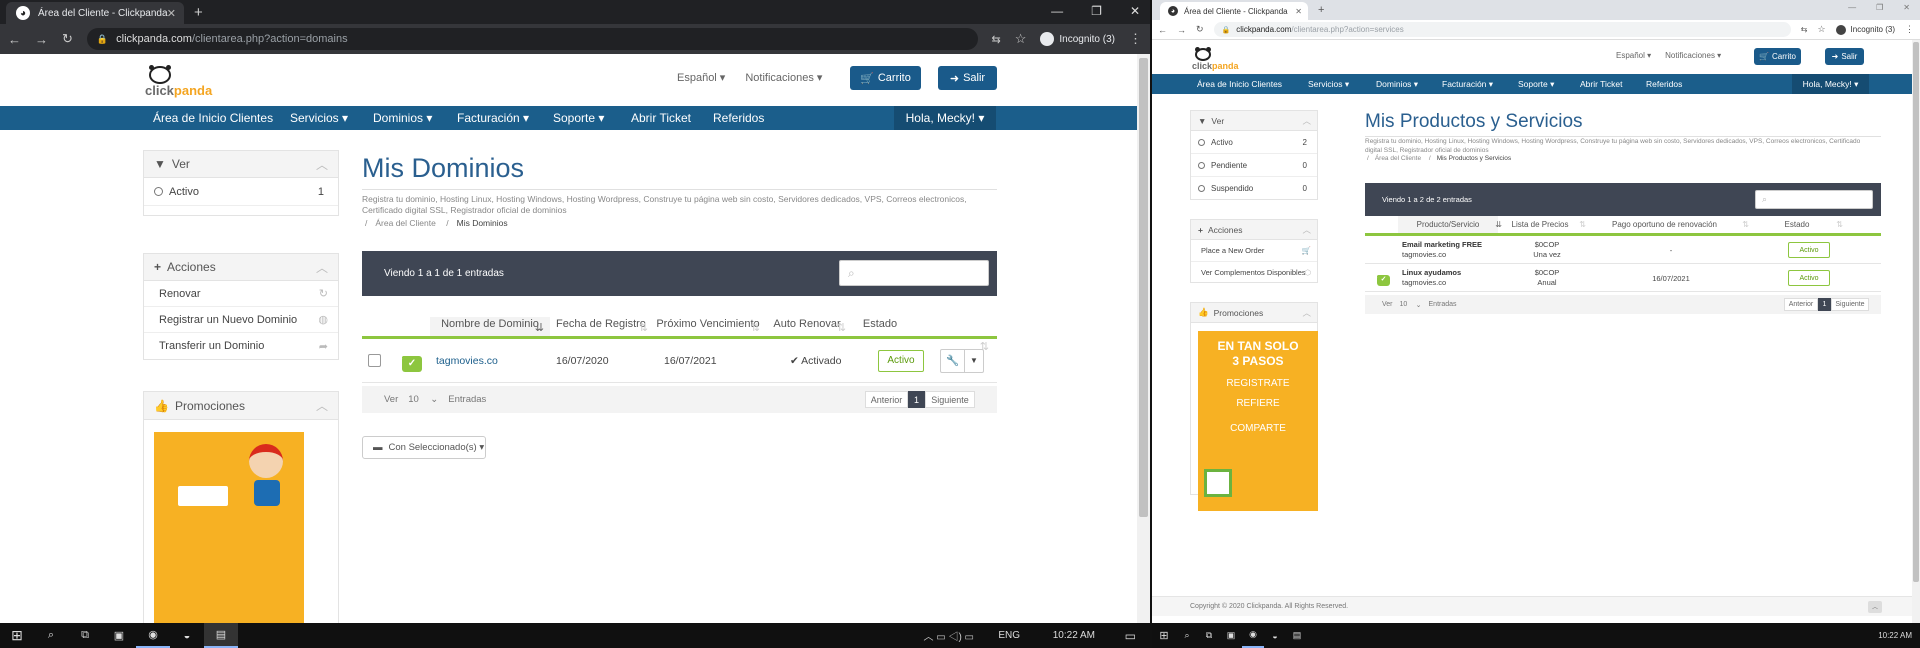 Image resolution: width=1920 pixels, height=648 pixels. I want to click on product-name: Linux ayudamos, so click(1431, 272).